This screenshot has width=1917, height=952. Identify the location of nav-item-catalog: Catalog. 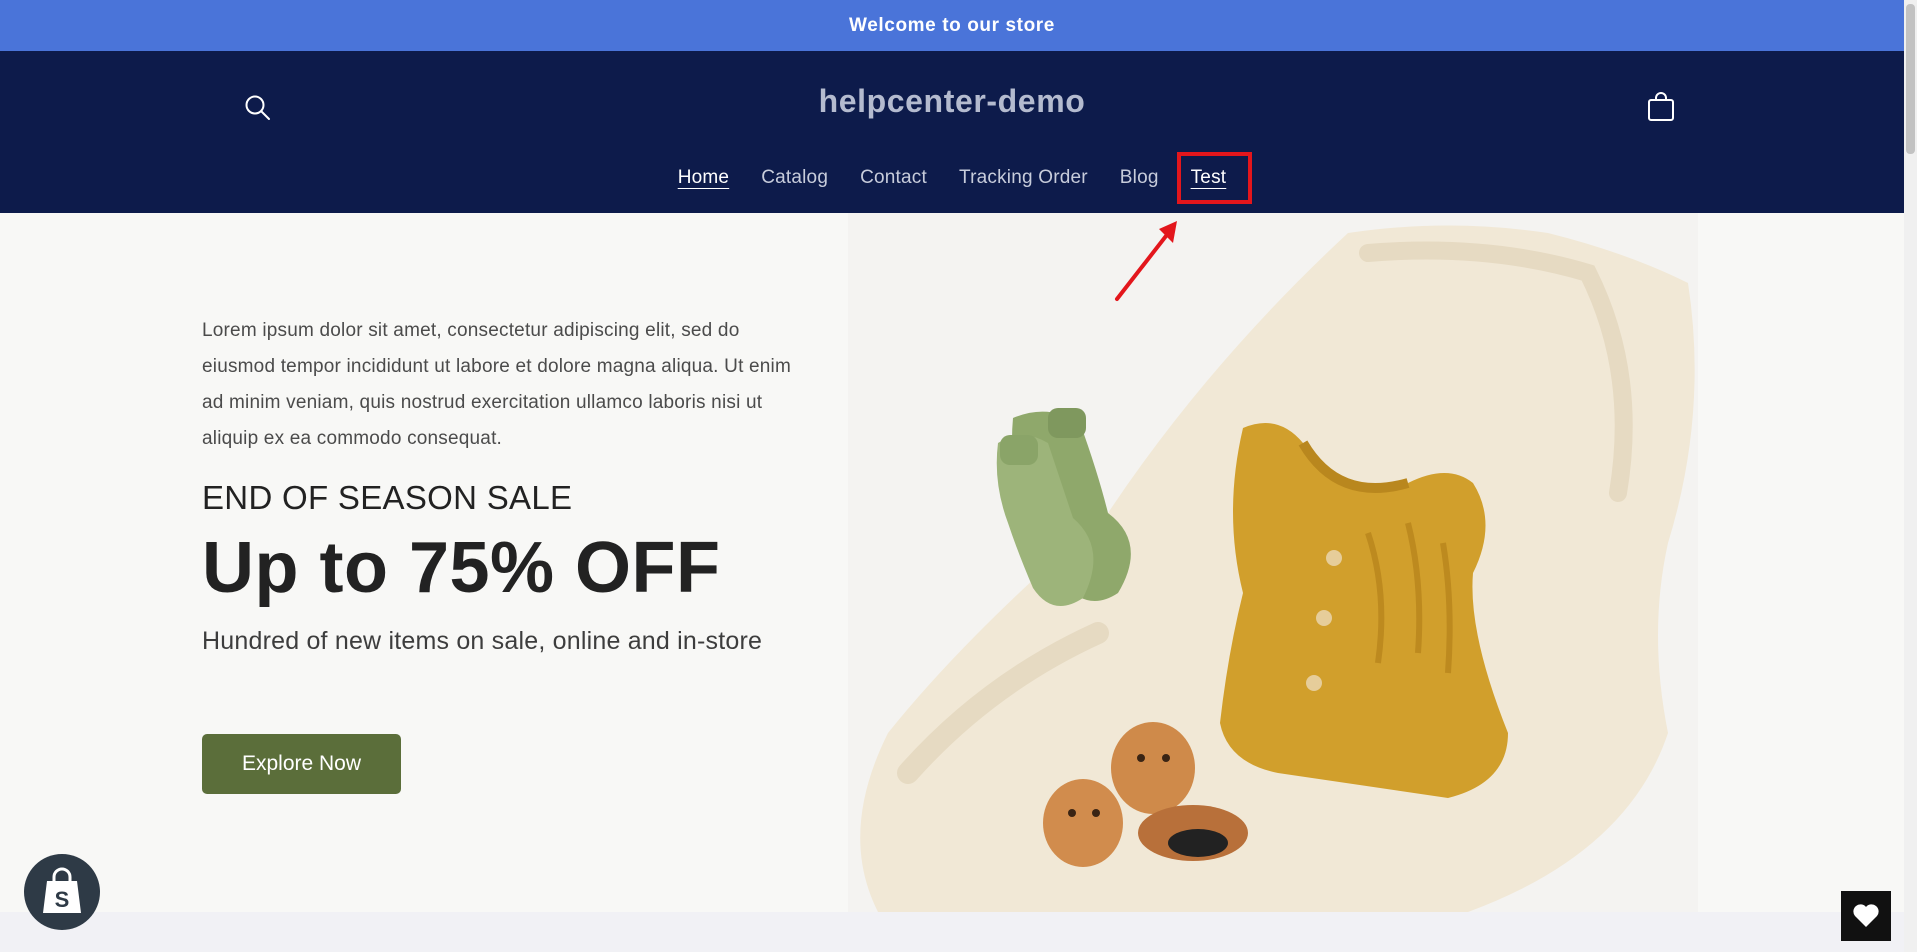
(794, 178).